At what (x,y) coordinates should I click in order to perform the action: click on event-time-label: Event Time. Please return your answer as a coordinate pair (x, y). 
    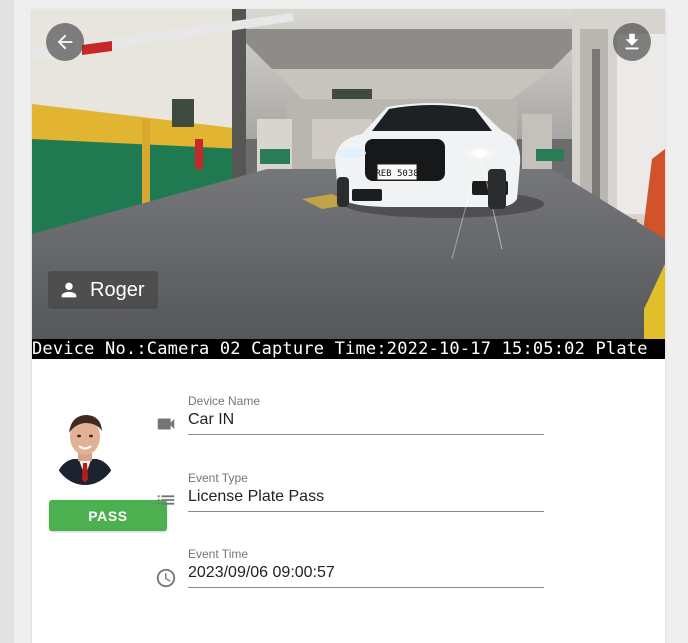
    Looking at the image, I should click on (218, 554).